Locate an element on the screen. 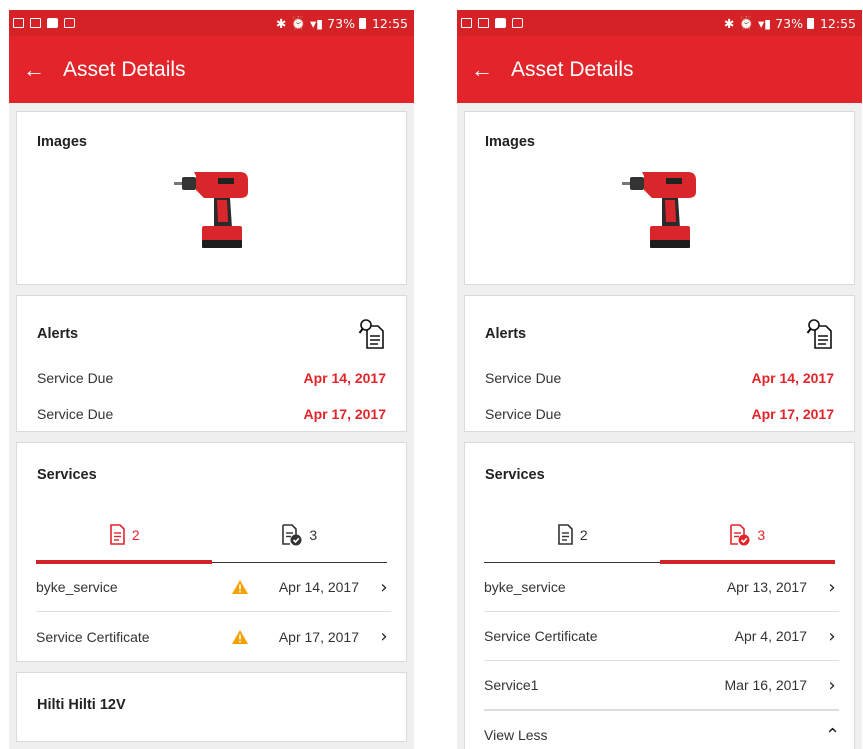 The width and height of the screenshot is (863, 749). asset-info-card: Hilti Hilti 12V is located at coordinates (211, 707).